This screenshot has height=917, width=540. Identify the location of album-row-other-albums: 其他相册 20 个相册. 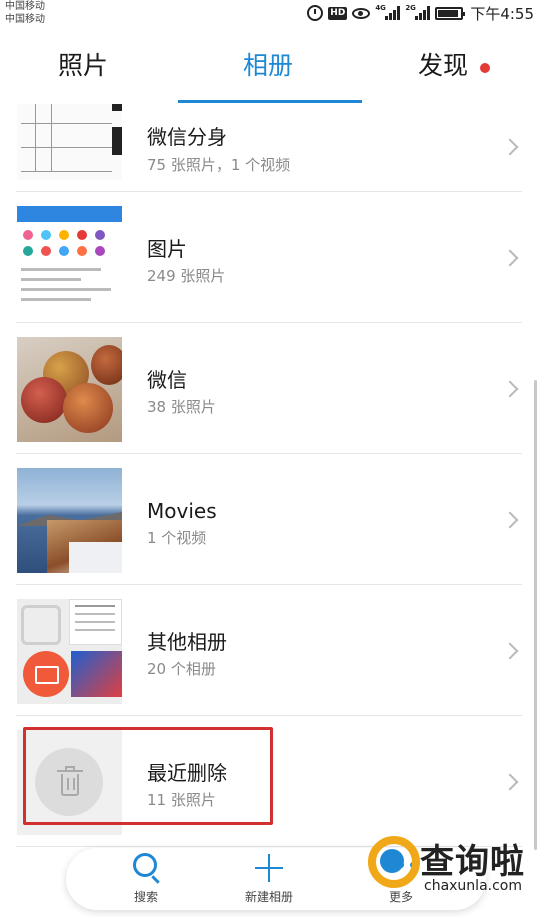
(270, 650).